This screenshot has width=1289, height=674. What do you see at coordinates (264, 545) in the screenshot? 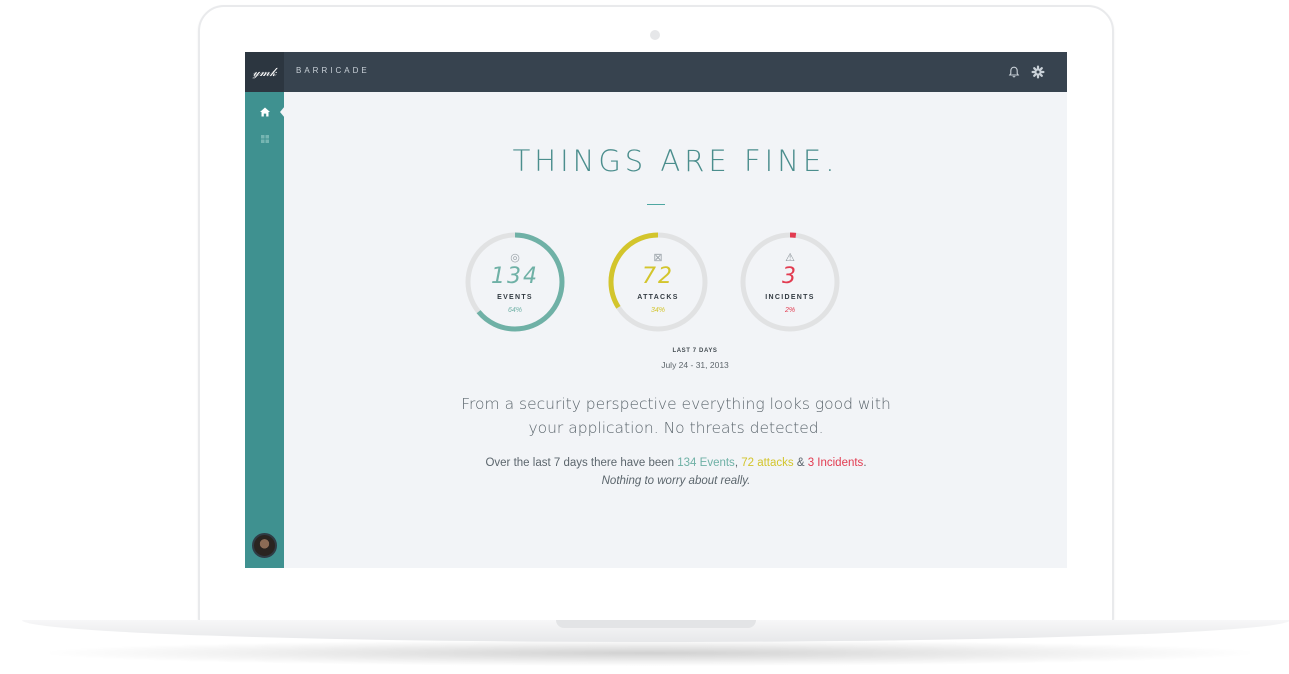
I see `avatar` at bounding box center [264, 545].